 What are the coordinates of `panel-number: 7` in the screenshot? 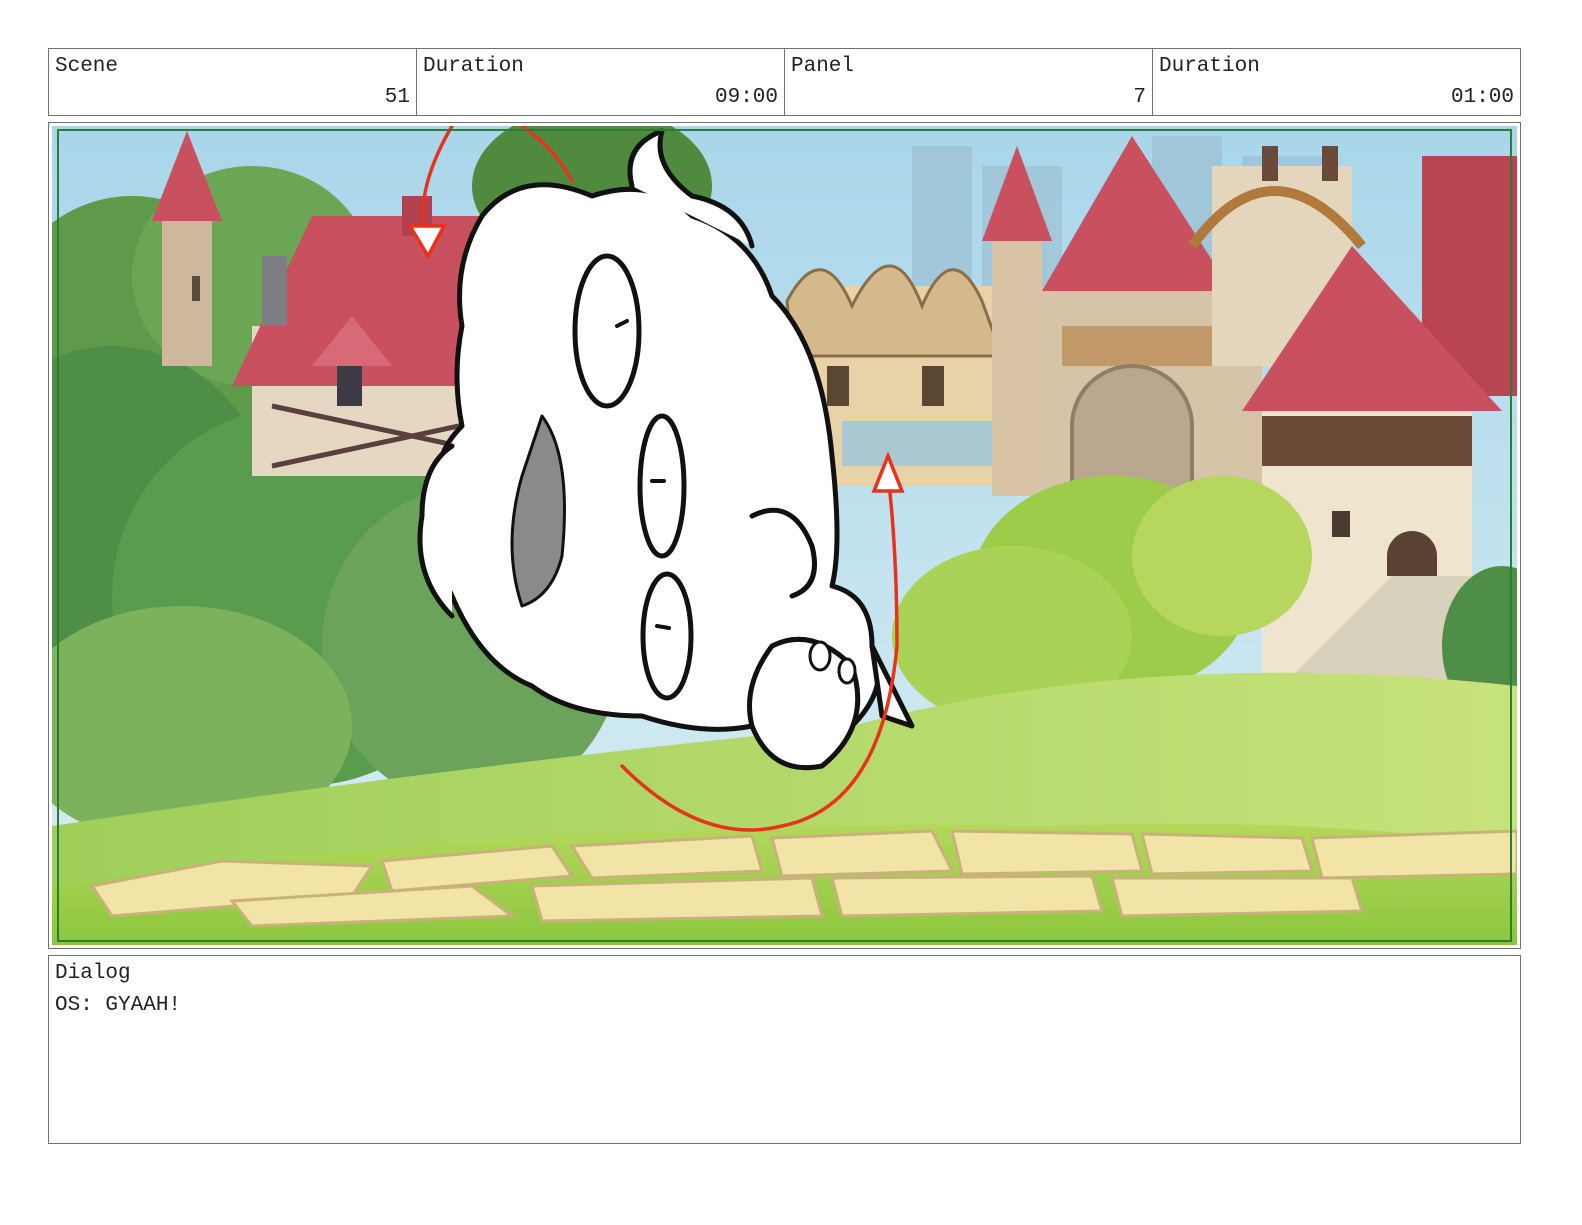 It's located at (1139, 97).